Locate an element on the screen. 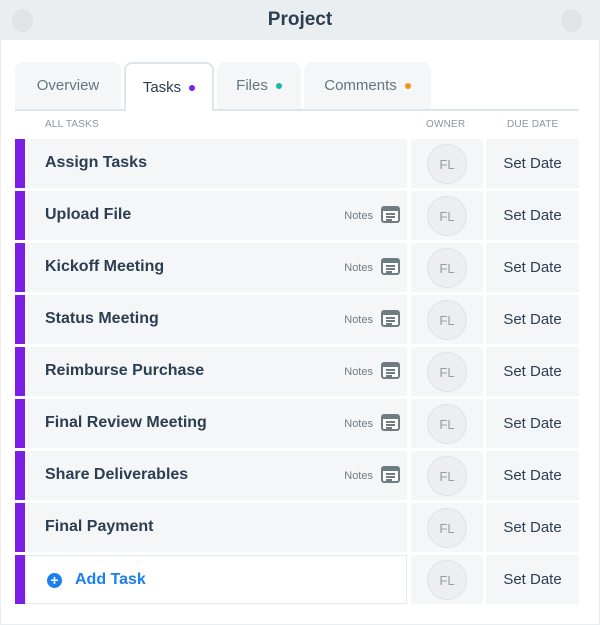 The width and height of the screenshot is (600, 625). tab-label: Overview is located at coordinates (68, 85).